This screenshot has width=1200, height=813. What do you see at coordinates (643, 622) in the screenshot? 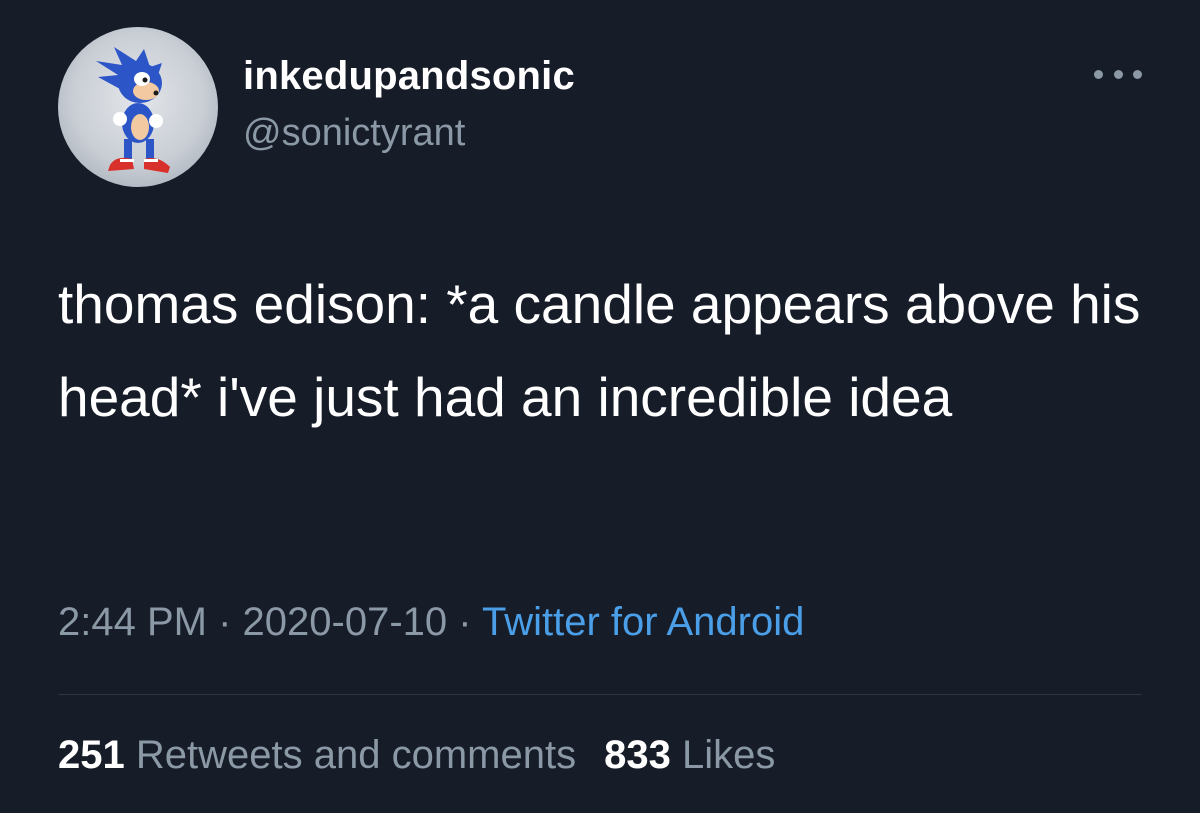
I see `source-link: Twitter for Android` at bounding box center [643, 622].